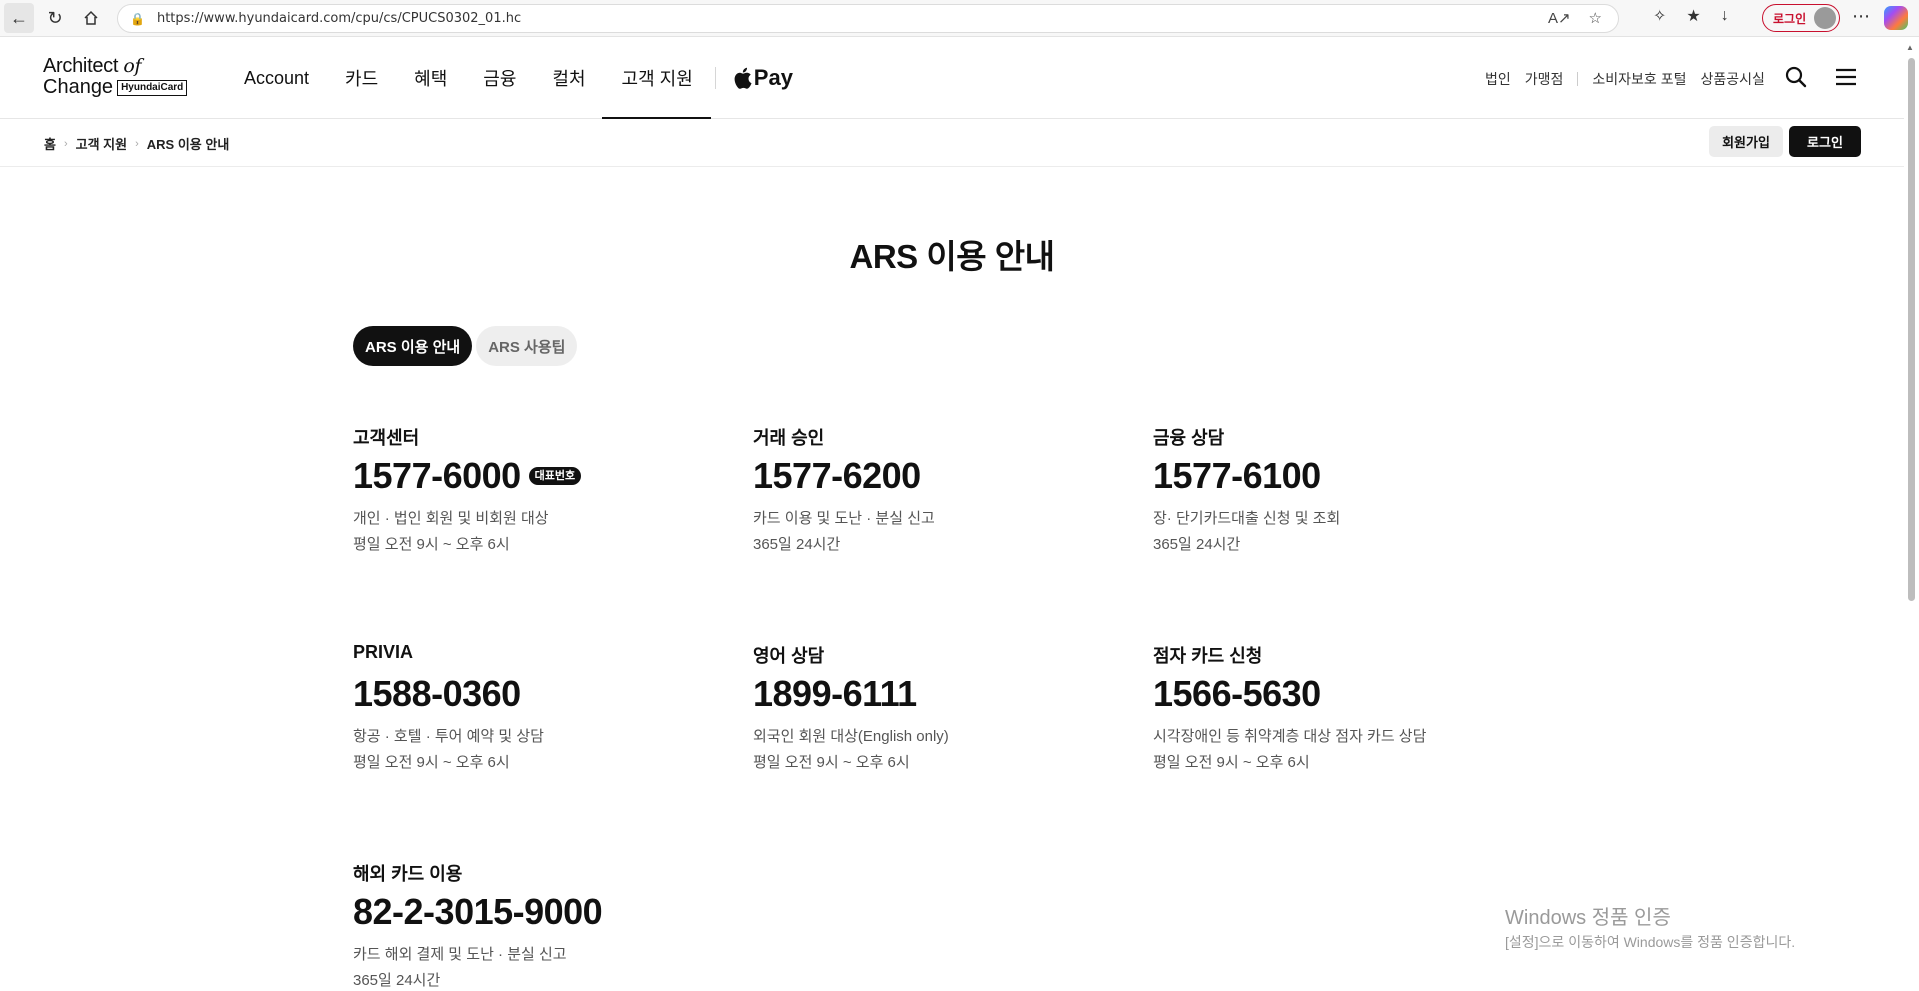 Image resolution: width=1919 pixels, height=991 pixels. I want to click on card-title: 금융 상담, so click(1189, 438).